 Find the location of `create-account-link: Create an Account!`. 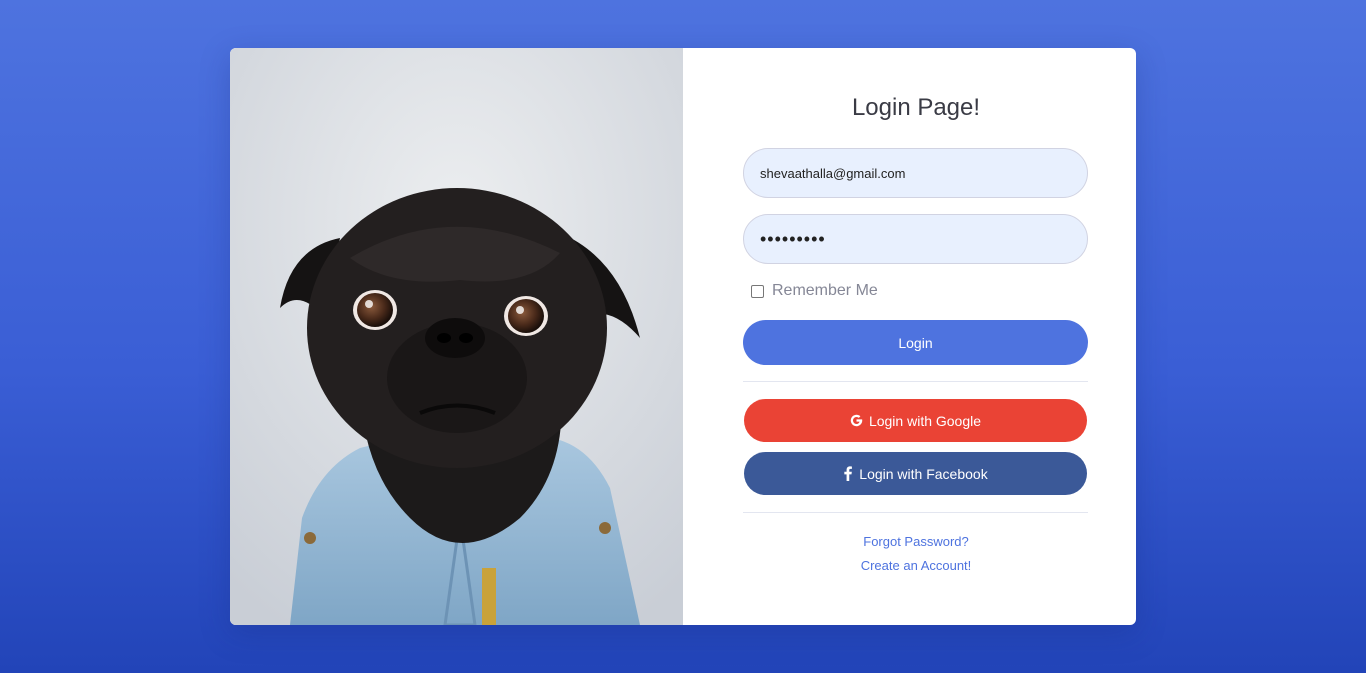

create-account-link: Create an Account! is located at coordinates (909, 565).